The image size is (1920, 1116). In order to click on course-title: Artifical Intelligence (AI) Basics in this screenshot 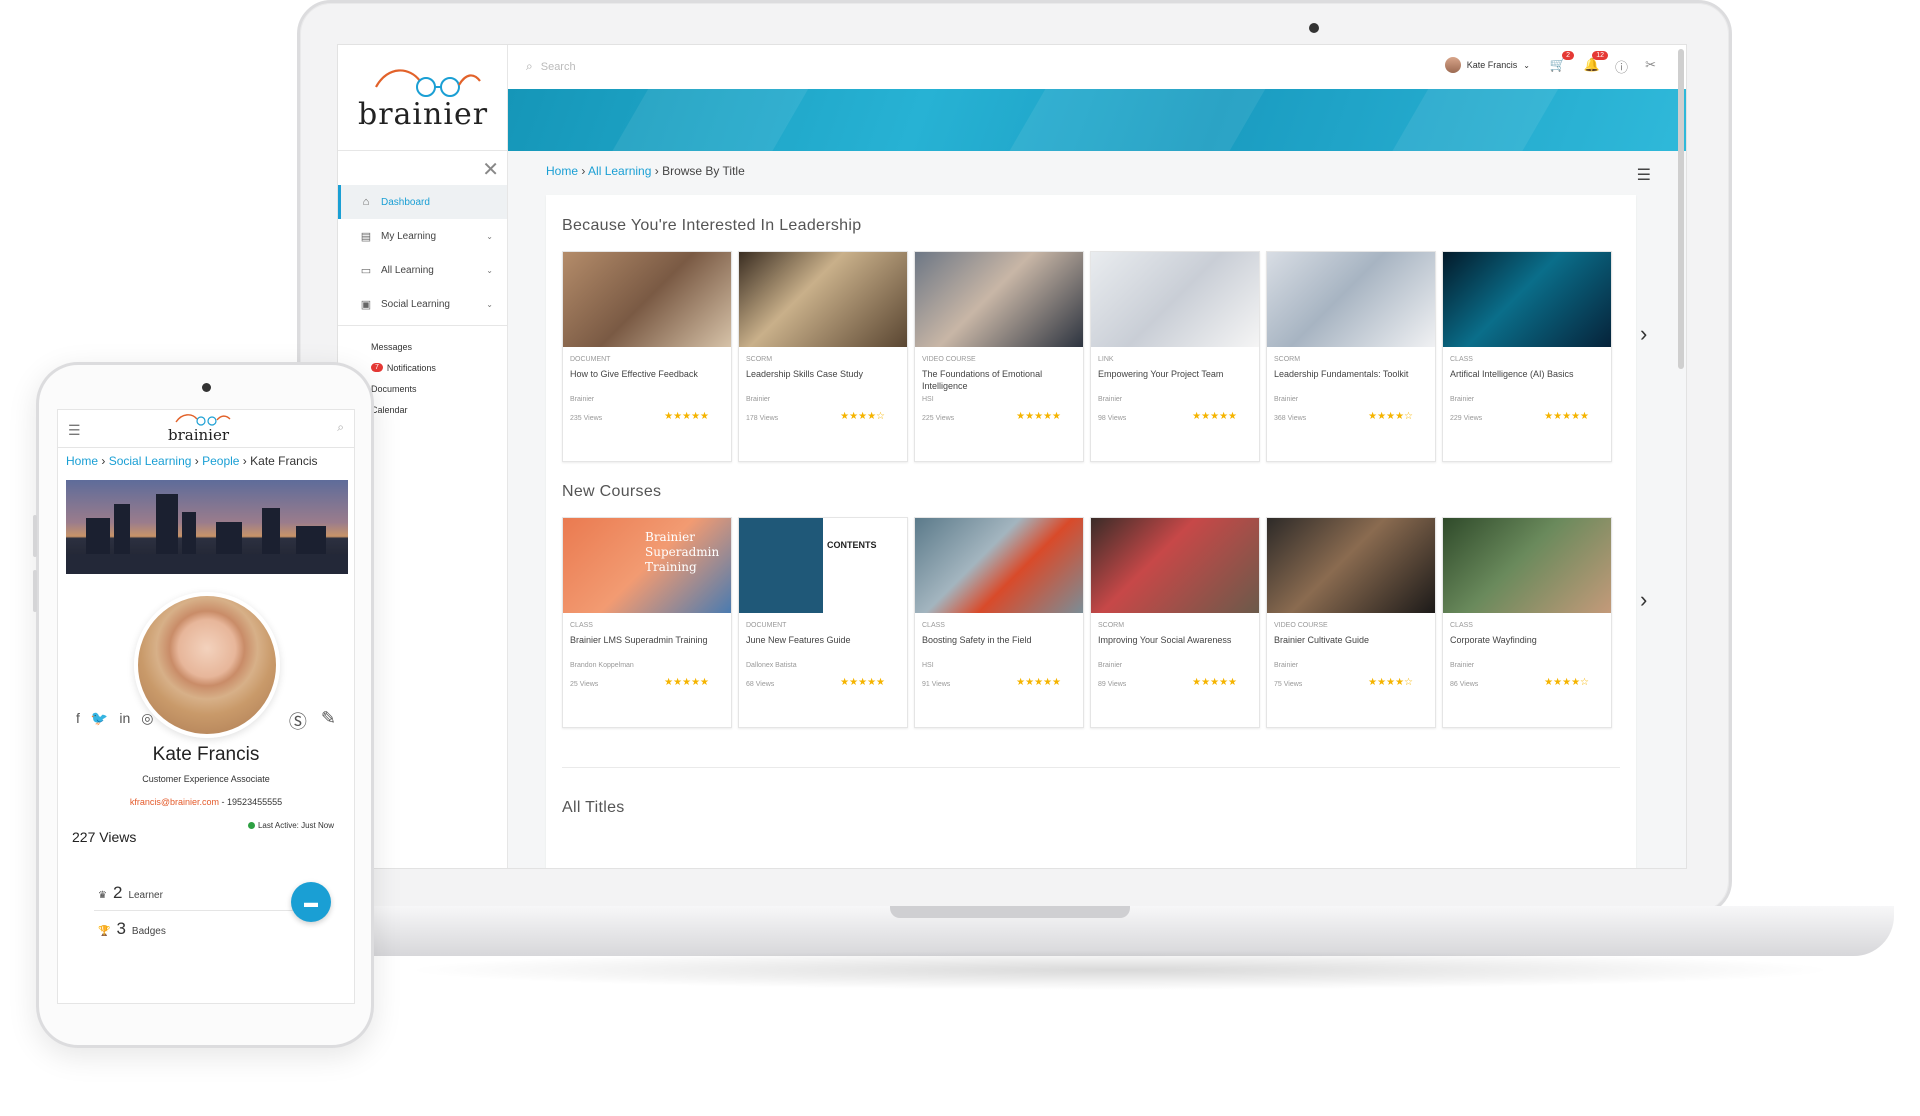, I will do `click(1527, 374)`.